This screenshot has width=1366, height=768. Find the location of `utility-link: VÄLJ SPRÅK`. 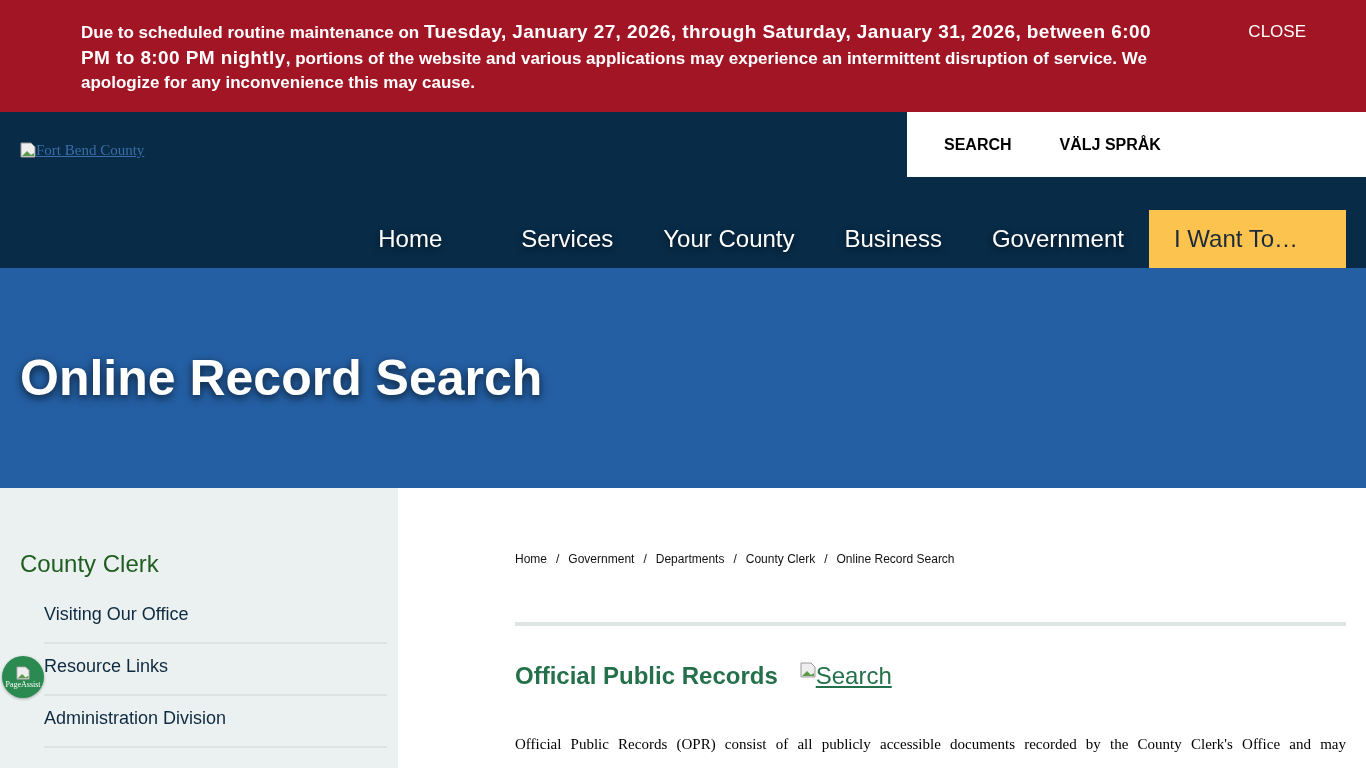

utility-link: VÄLJ SPRÅK is located at coordinates (1110, 144).